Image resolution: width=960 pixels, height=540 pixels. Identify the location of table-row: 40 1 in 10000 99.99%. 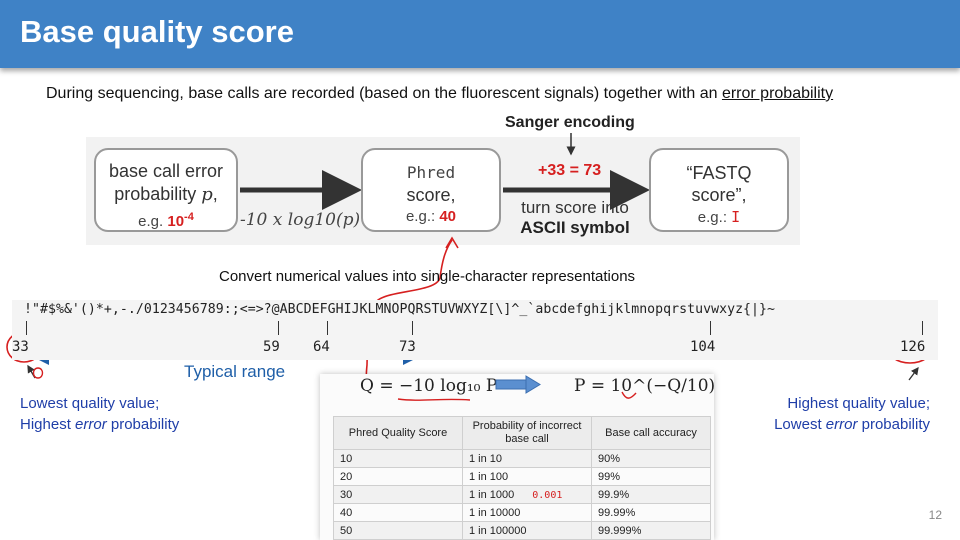
(522, 512).